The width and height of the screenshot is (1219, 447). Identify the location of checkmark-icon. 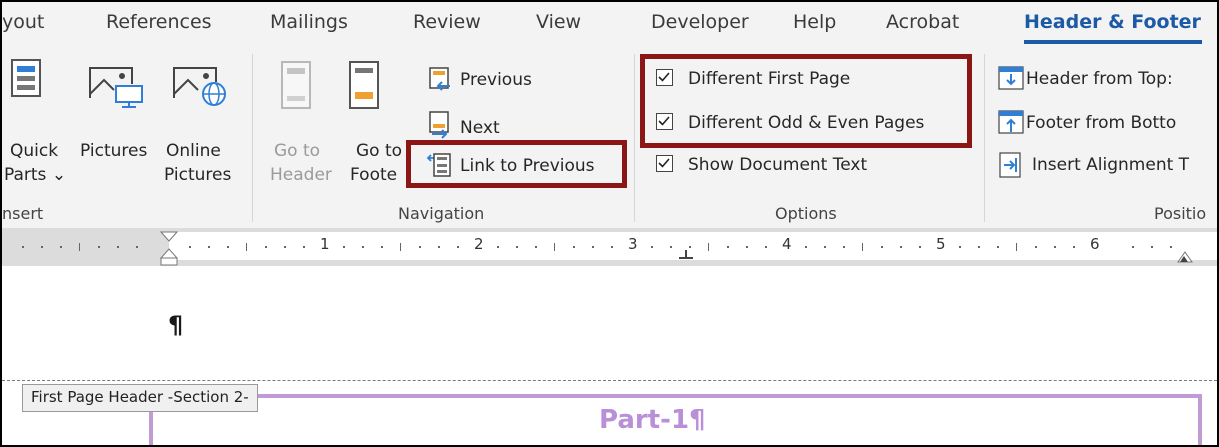
(664, 163).